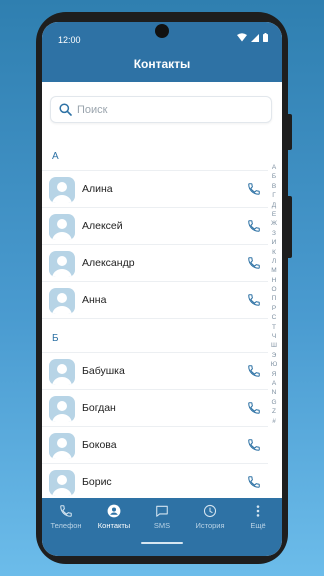 This screenshot has width=324, height=576. Describe the element at coordinates (162, 521) in the screenshot. I see `nav-sms: SMS` at that location.